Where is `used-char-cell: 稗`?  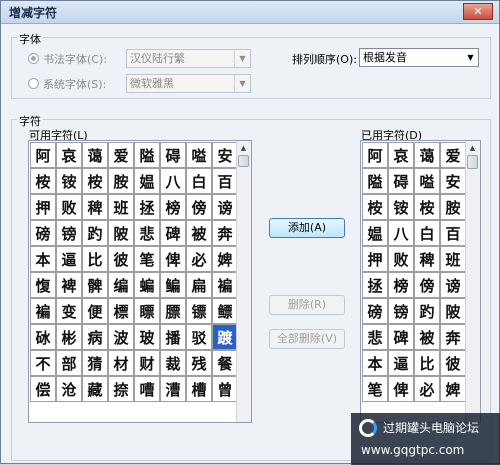
used-char-cell: 稗 is located at coordinates (427, 259).